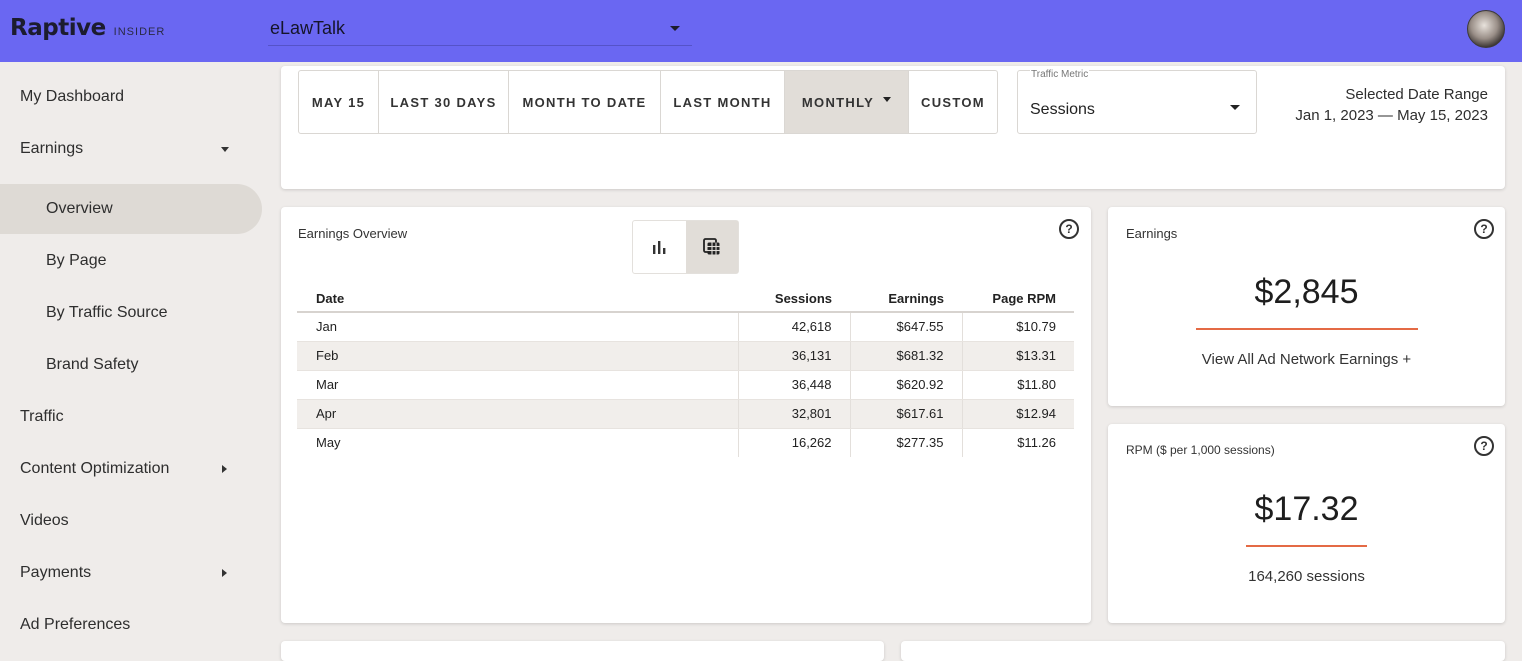 This screenshot has height=661, width=1522. What do you see at coordinates (42, 416) in the screenshot?
I see `sidebar-item-label: Traffic` at bounding box center [42, 416].